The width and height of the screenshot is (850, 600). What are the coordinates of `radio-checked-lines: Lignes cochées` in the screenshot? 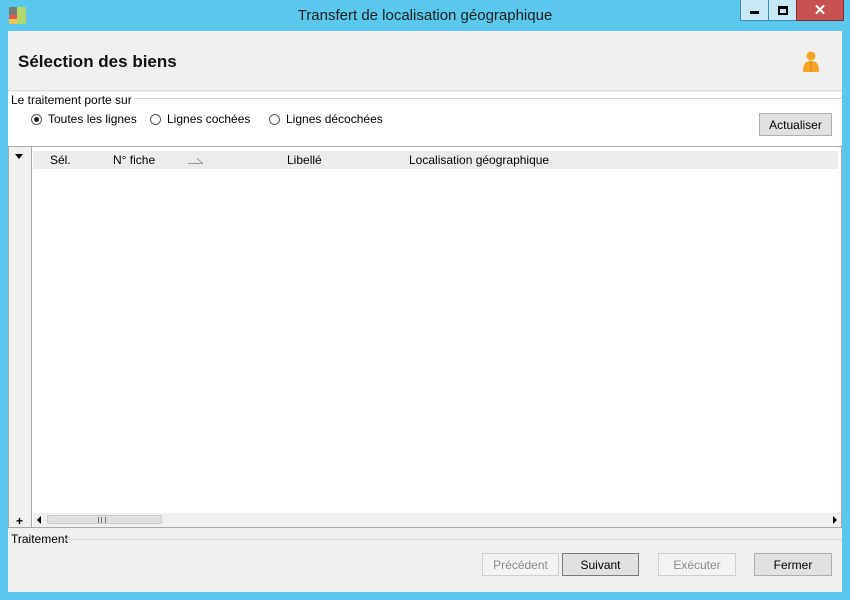 It's located at (200, 119).